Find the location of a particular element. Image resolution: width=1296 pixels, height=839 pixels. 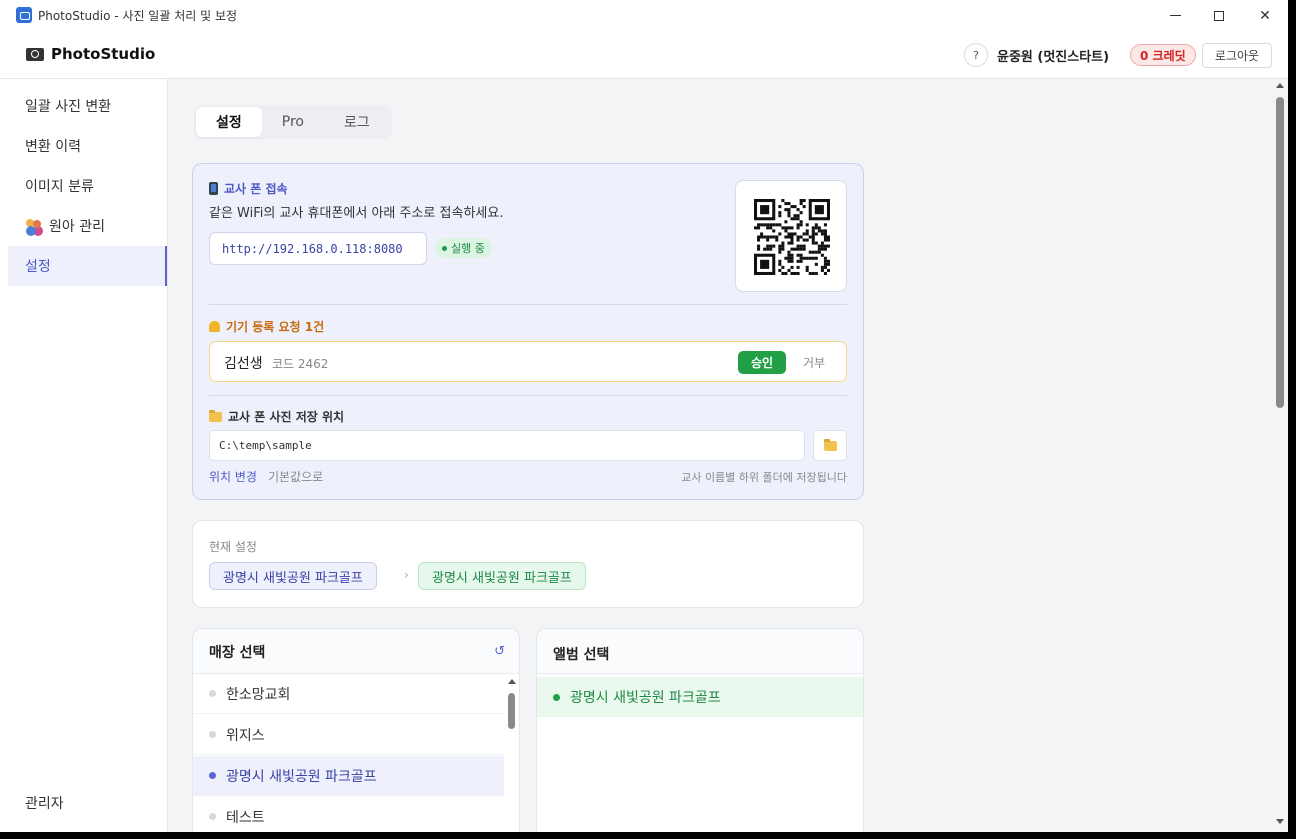

sidebar-item-image-classify: 이미지 분류 is located at coordinates (87, 186).